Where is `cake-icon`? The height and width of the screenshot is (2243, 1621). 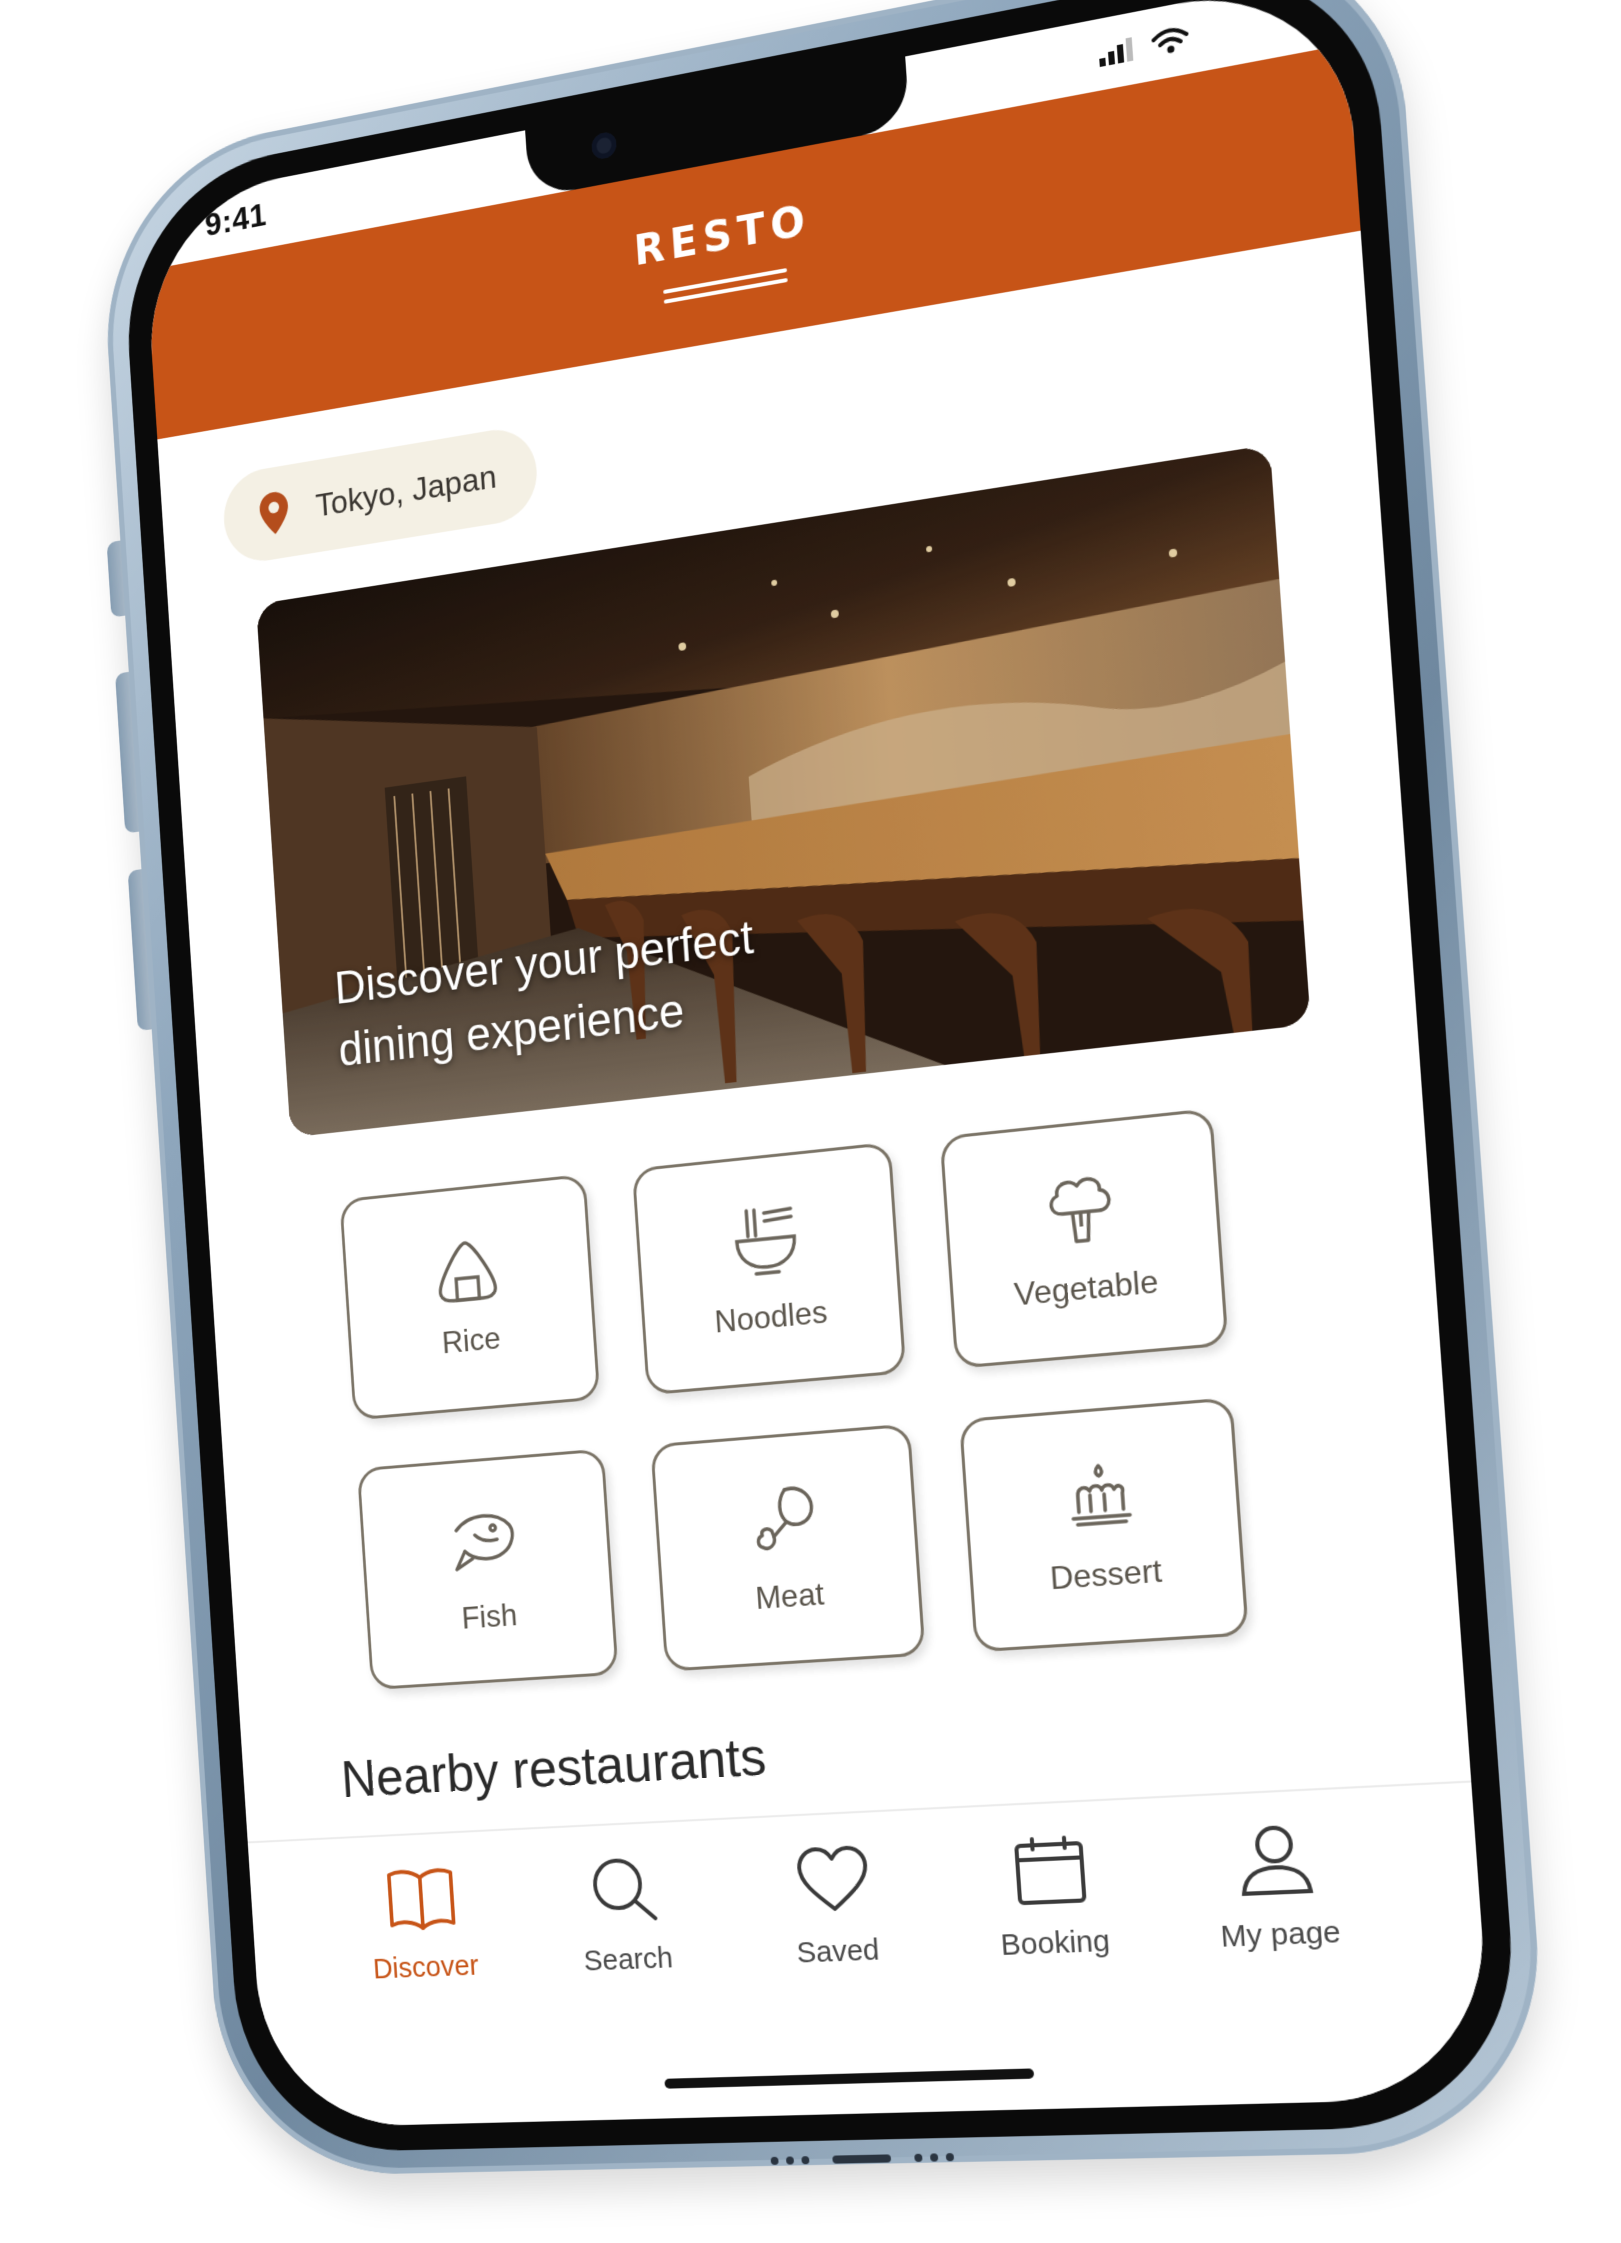 cake-icon is located at coordinates (1100, 1495).